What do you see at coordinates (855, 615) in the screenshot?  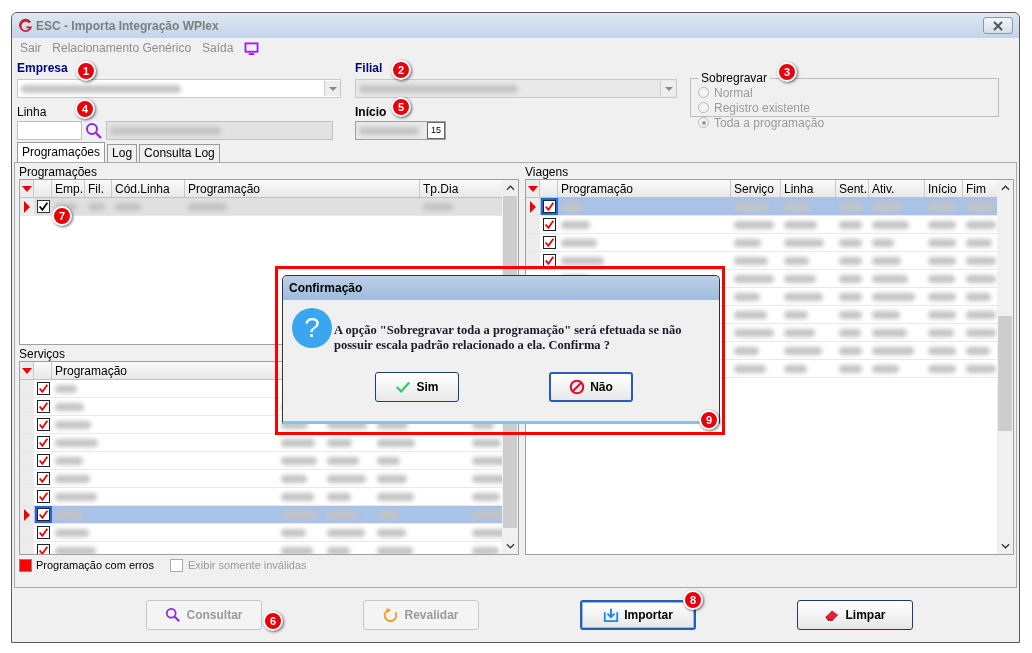 I see `action-button: Limpar` at bounding box center [855, 615].